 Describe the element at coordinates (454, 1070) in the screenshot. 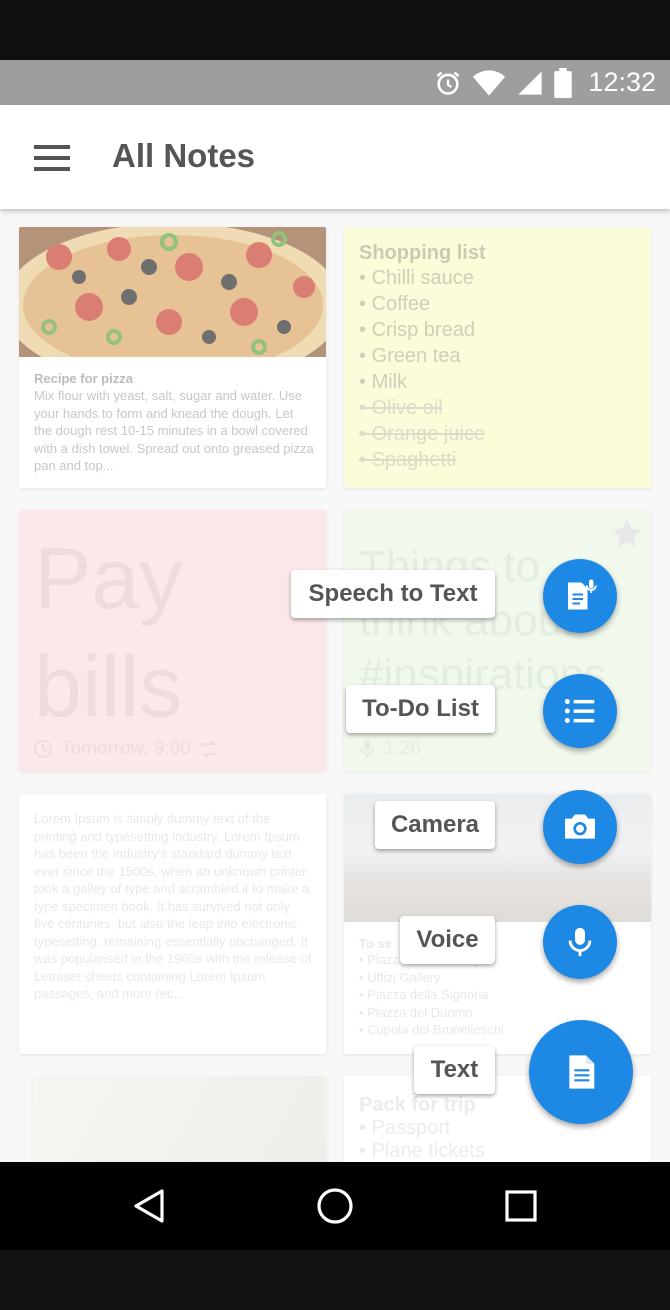

I see `text-label: Text` at that location.